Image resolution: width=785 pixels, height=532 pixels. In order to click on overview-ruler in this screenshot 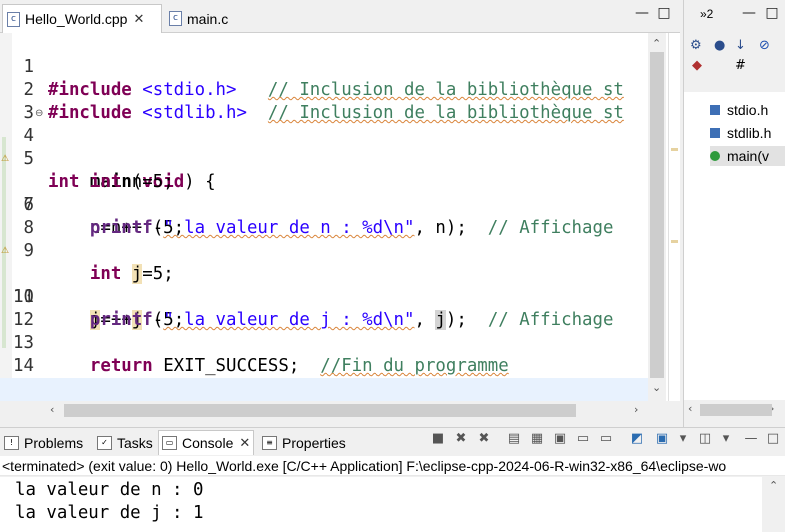, I will do `click(674, 217)`.